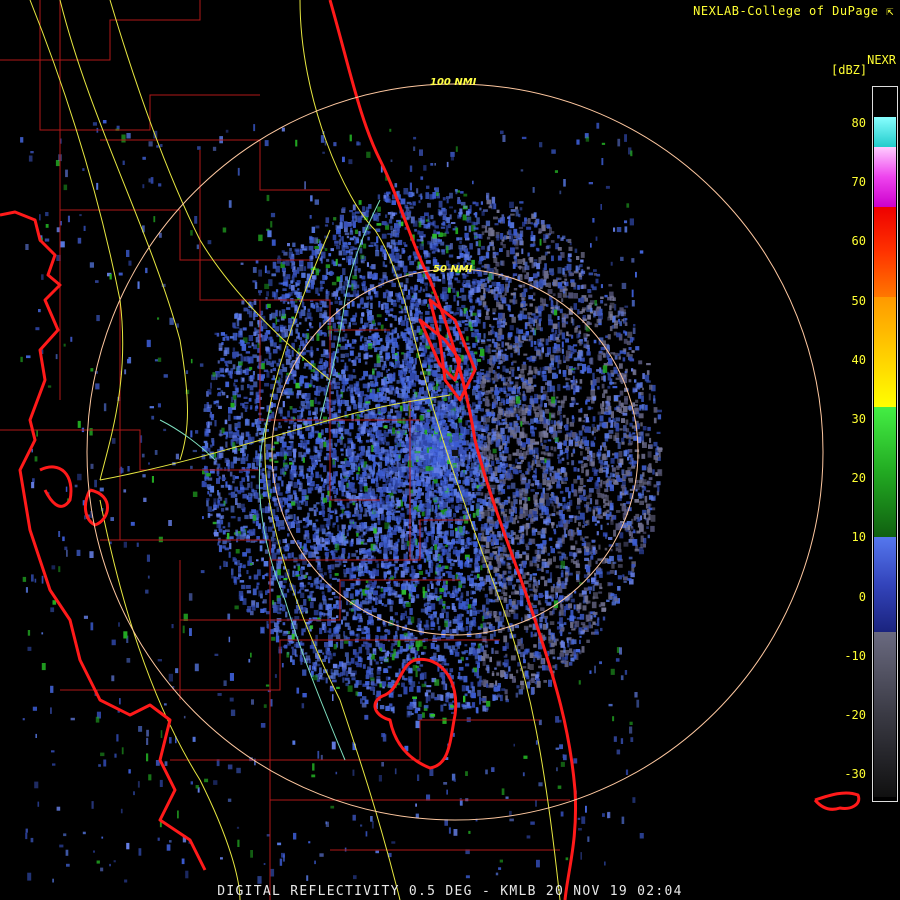 This screenshot has height=900, width=900. What do you see at coordinates (855, 655) in the screenshot?
I see `color-scale-tick: -10` at bounding box center [855, 655].